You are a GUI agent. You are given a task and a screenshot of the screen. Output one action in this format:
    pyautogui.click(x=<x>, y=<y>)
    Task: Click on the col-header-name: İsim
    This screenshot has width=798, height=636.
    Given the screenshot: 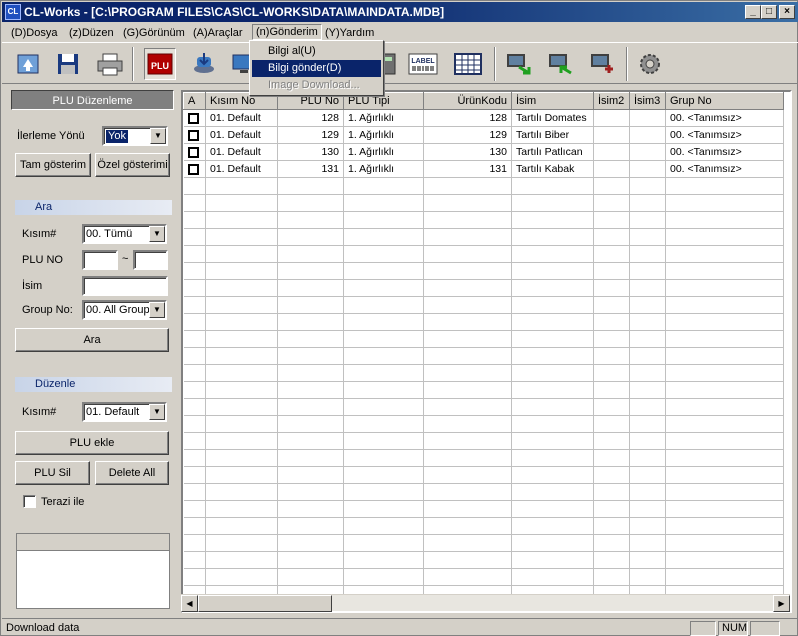 What is the action you would take?
    pyautogui.click(x=552, y=101)
    